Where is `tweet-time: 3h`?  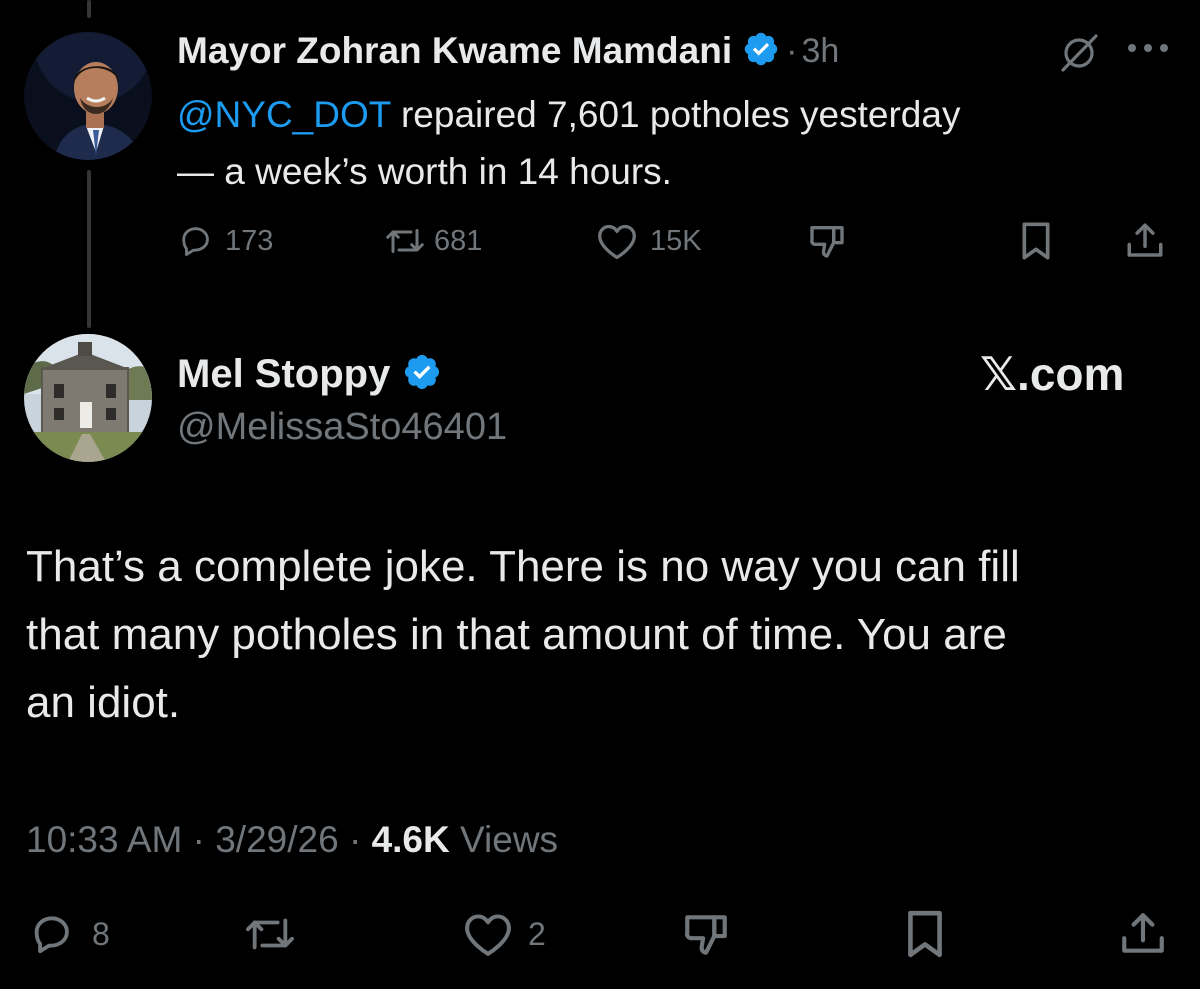
tweet-time: 3h is located at coordinates (820, 51).